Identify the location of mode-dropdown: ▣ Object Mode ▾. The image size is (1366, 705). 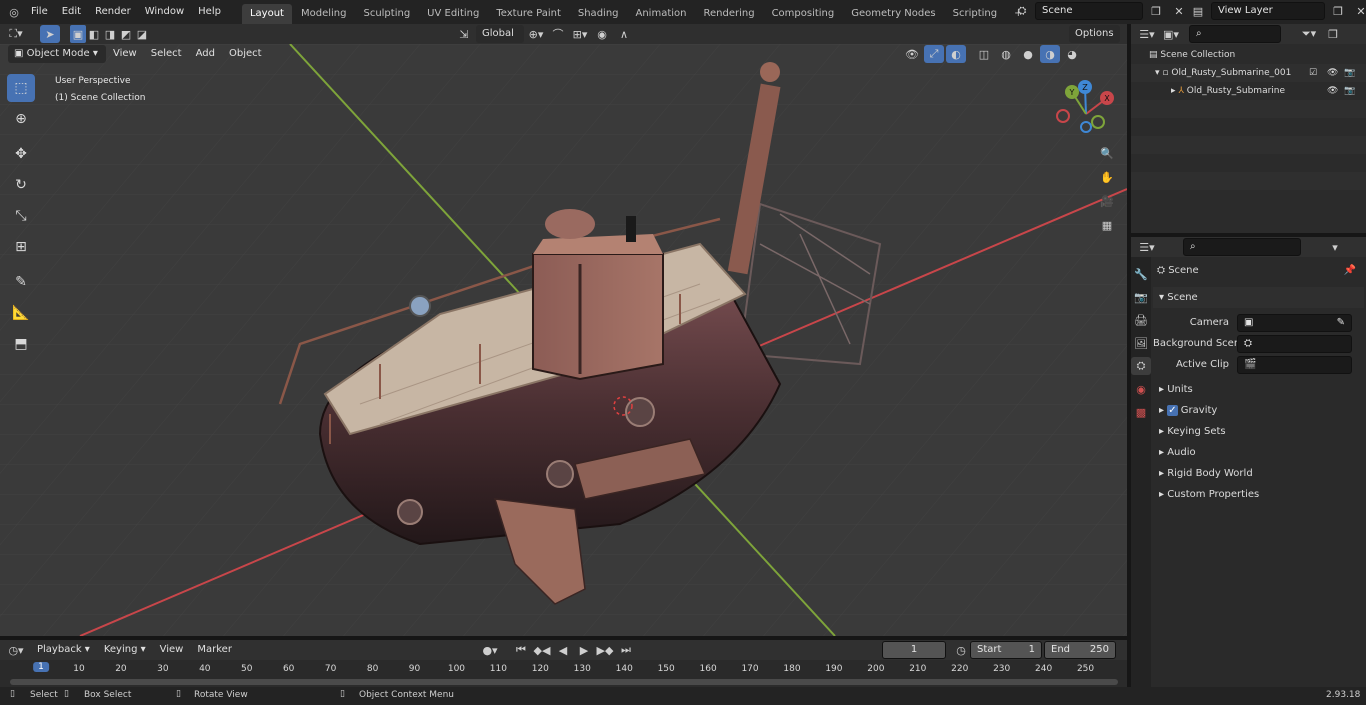
(57, 54).